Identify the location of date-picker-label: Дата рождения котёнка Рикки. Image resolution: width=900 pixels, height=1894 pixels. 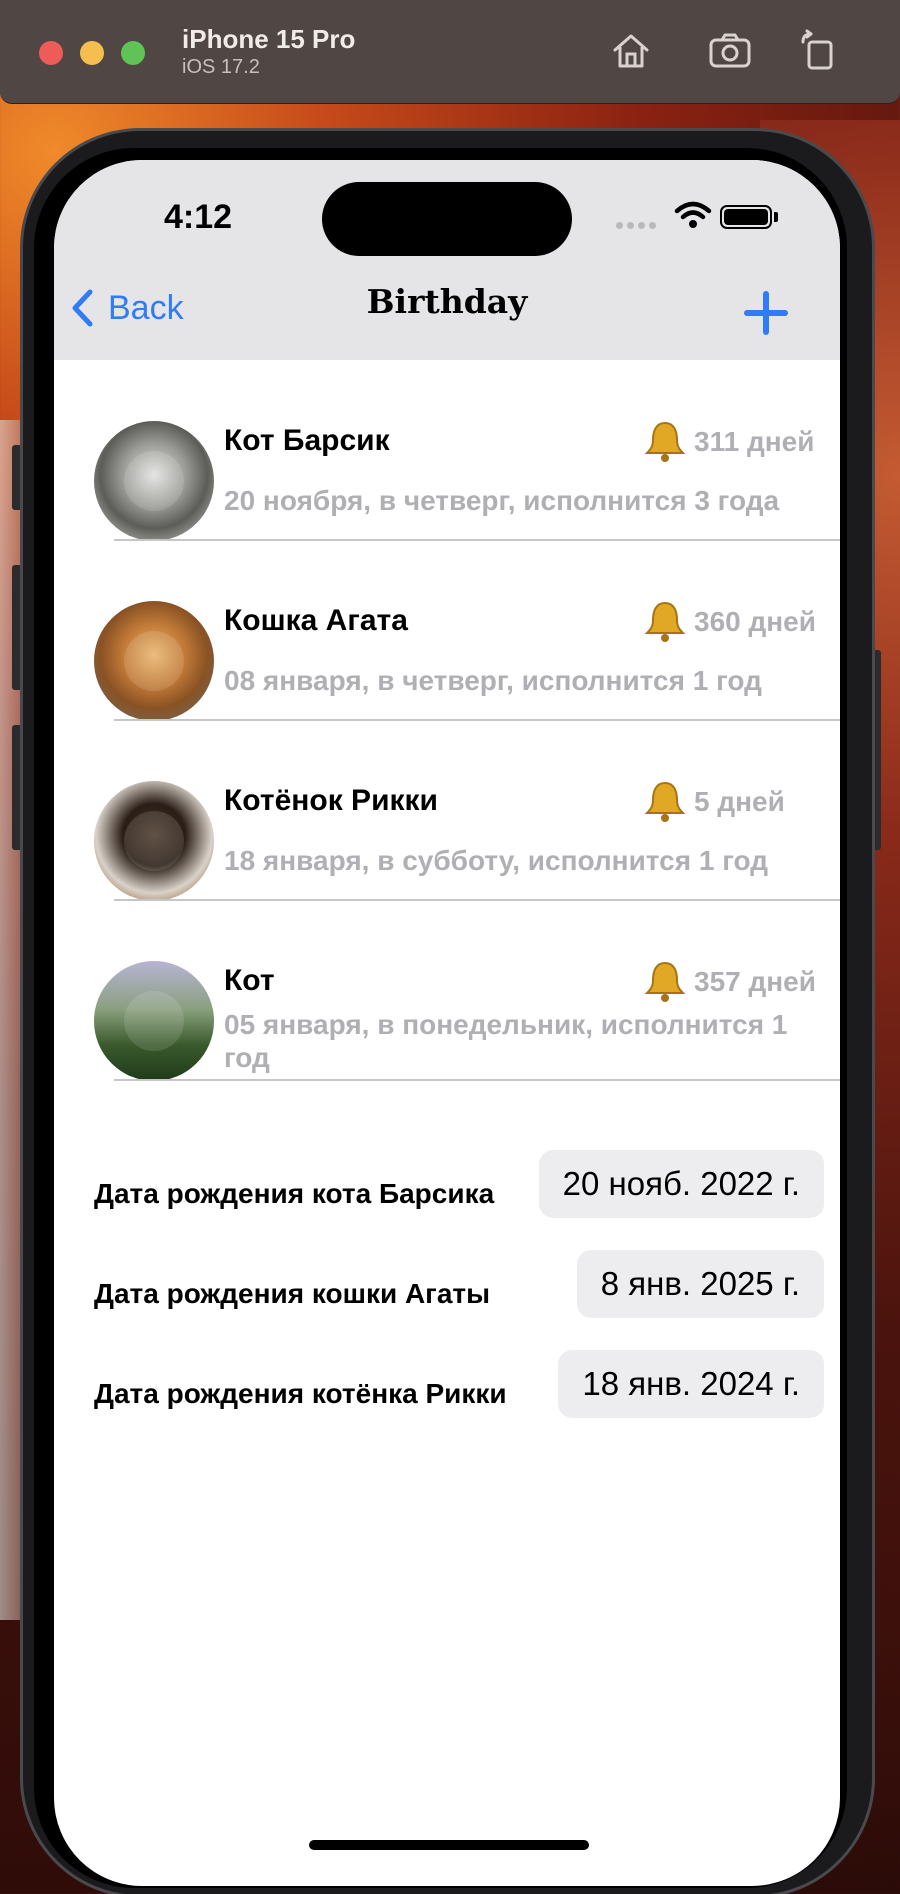
(300, 1393).